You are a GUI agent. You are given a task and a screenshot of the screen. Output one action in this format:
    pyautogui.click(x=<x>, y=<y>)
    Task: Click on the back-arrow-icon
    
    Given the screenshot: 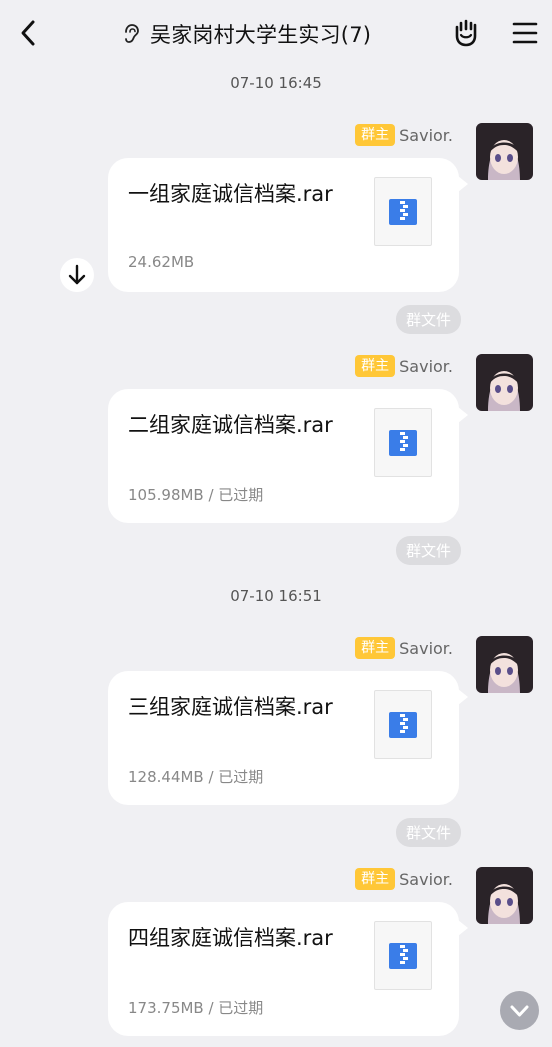 What is the action you would take?
    pyautogui.click(x=28, y=33)
    